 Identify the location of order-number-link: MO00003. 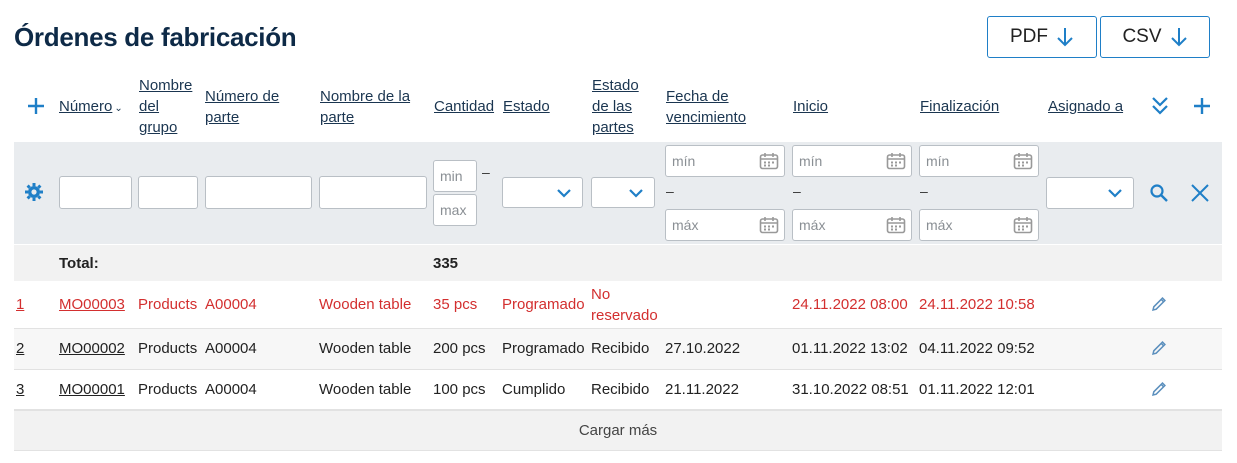
(92, 304).